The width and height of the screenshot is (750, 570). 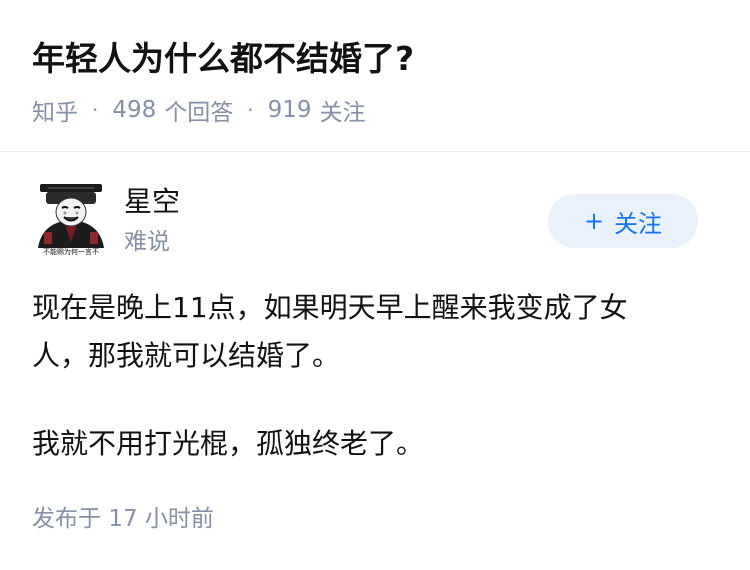 I want to click on question-meta: 知乎 · 498 个回答 · 919 关注, so click(x=199, y=110).